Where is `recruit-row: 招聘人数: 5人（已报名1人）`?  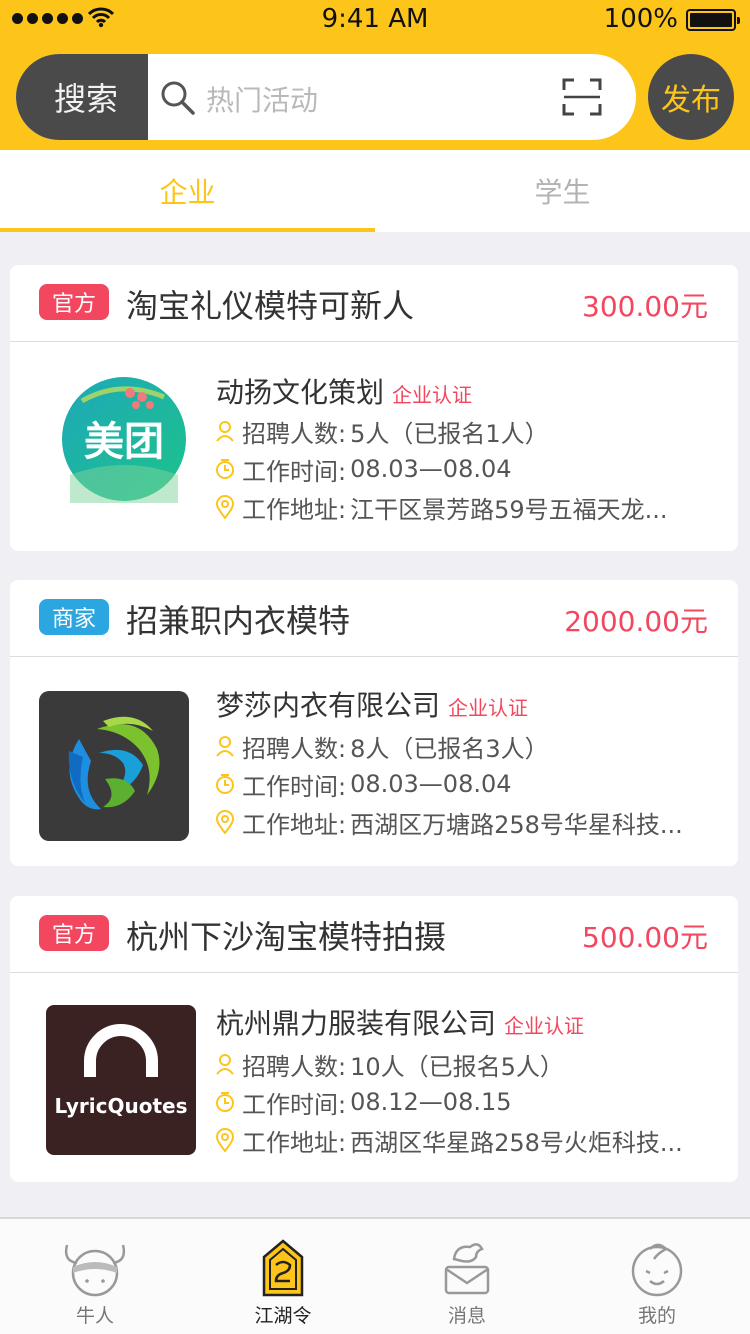
recruit-row: 招聘人数: 5人（已报名1人） is located at coordinates (381, 431).